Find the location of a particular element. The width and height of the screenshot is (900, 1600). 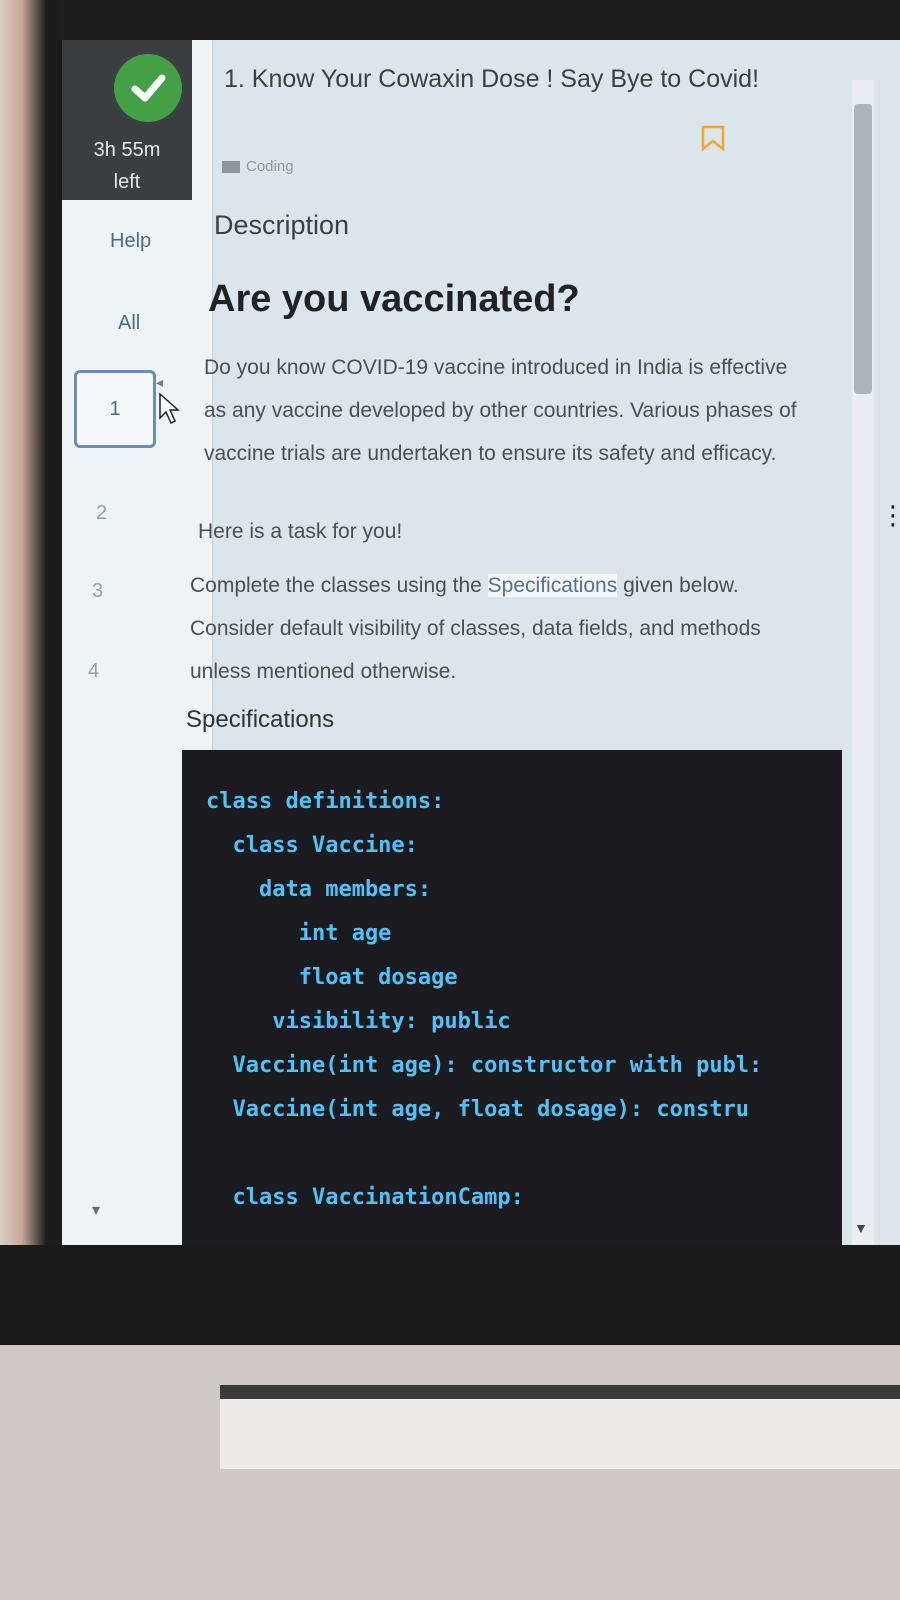

collapse-arrow-icon: ◂ is located at coordinates (159, 382).